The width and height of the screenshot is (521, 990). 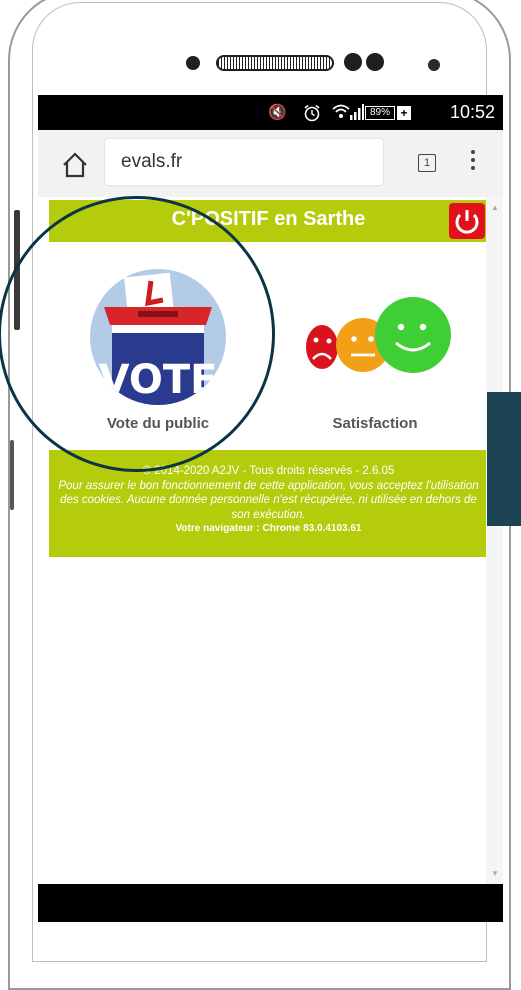 I want to click on scroll-up-icon: ▲, so click(x=495, y=207).